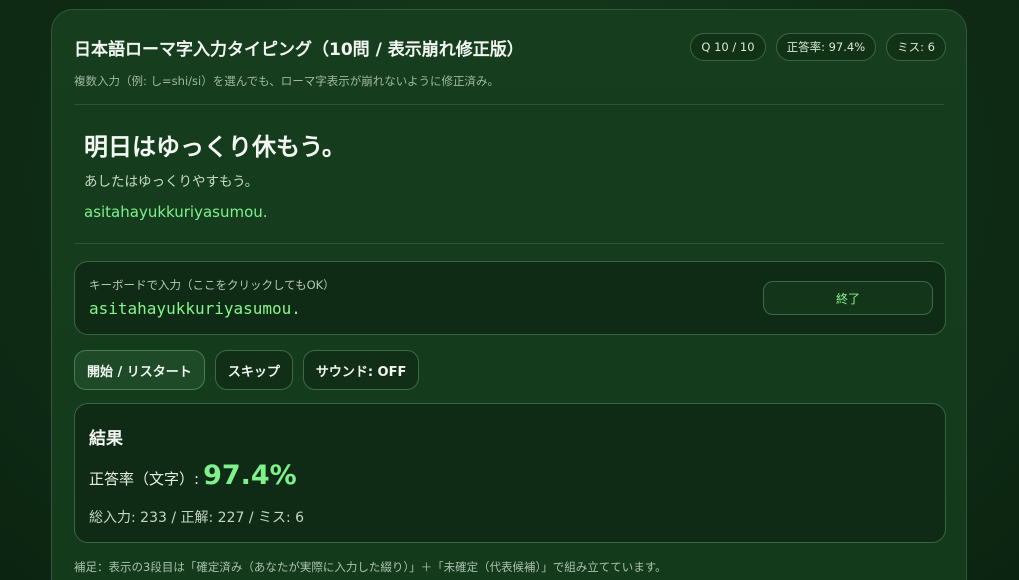 This screenshot has height=580, width=1019. I want to click on question-romaji: asitahayukkuriyasumou., so click(176, 212).